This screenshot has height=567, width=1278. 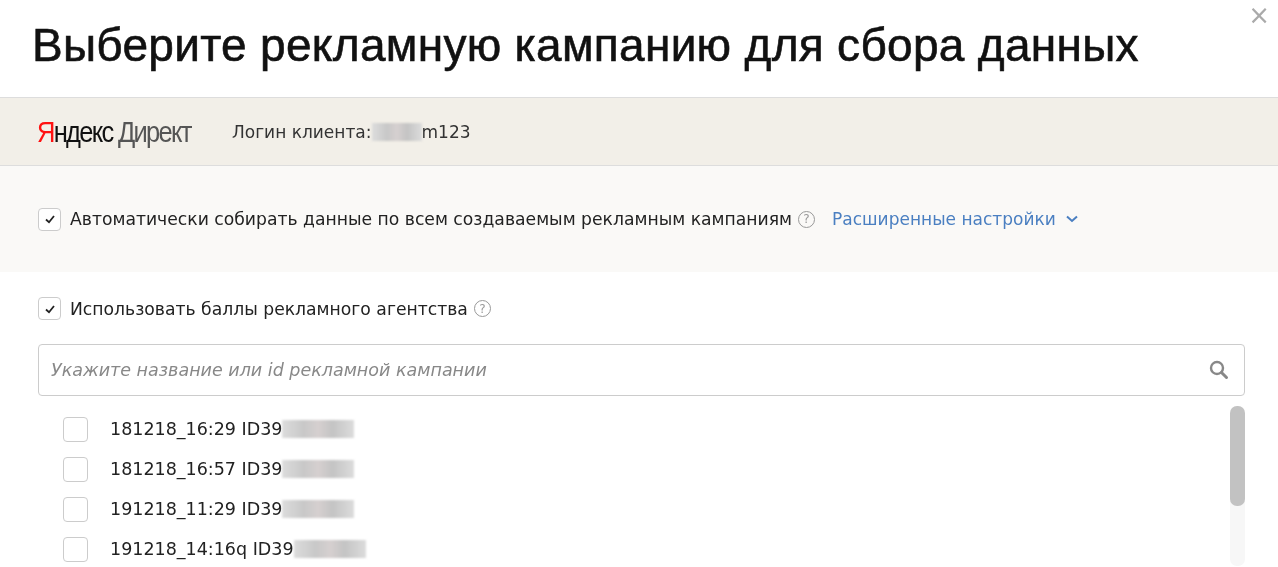 I want to click on search-icon, so click(x=1219, y=370).